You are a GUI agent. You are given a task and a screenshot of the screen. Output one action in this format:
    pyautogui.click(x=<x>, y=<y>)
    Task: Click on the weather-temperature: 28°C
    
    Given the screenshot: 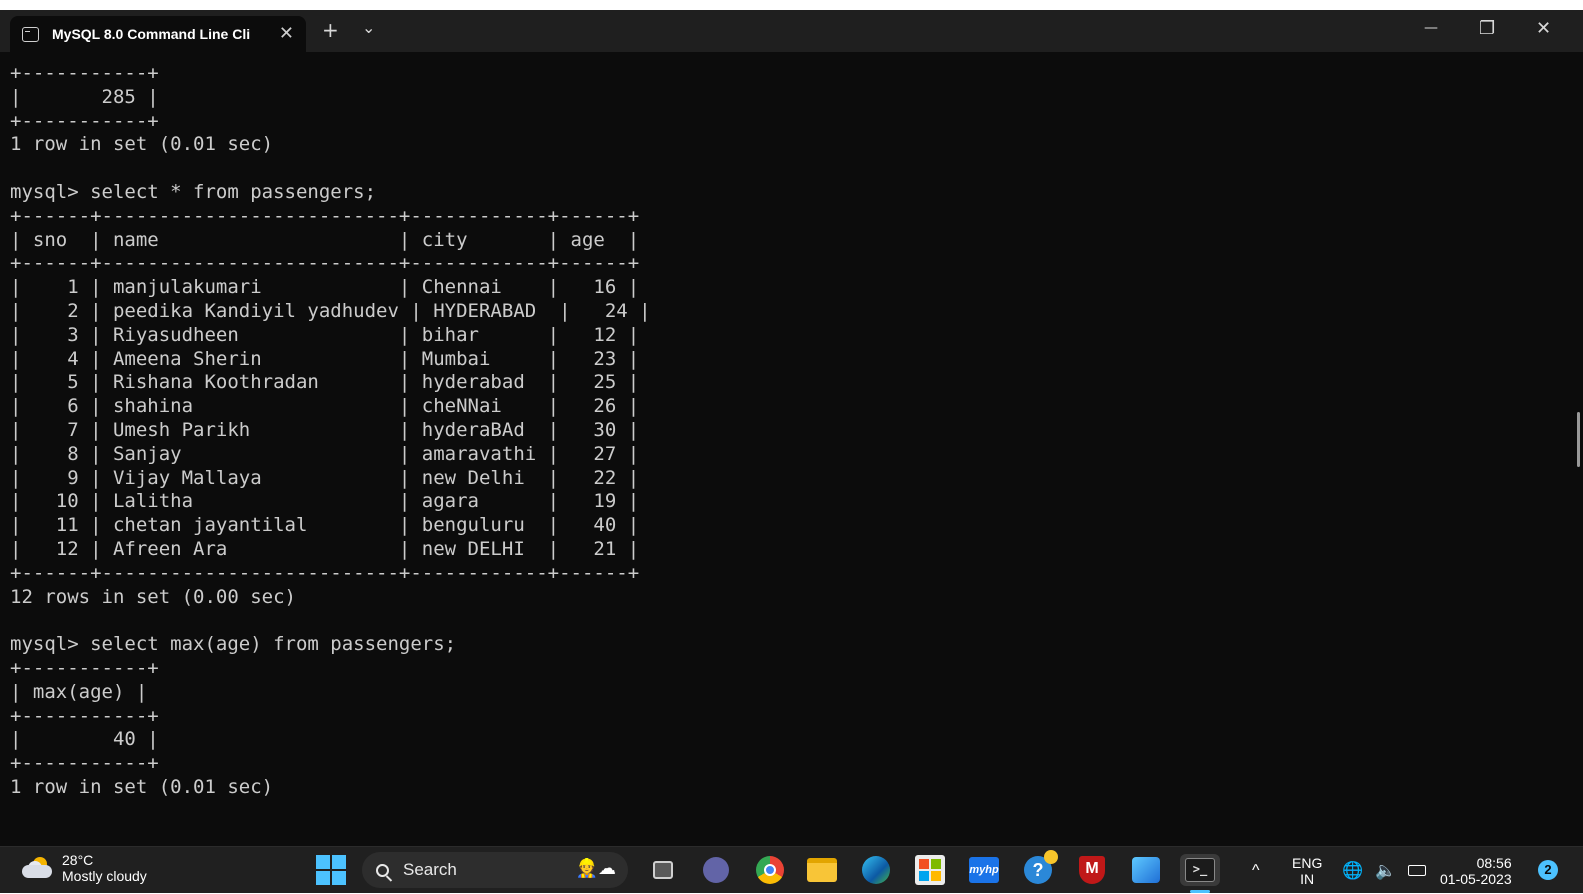 What is the action you would take?
    pyautogui.click(x=78, y=860)
    